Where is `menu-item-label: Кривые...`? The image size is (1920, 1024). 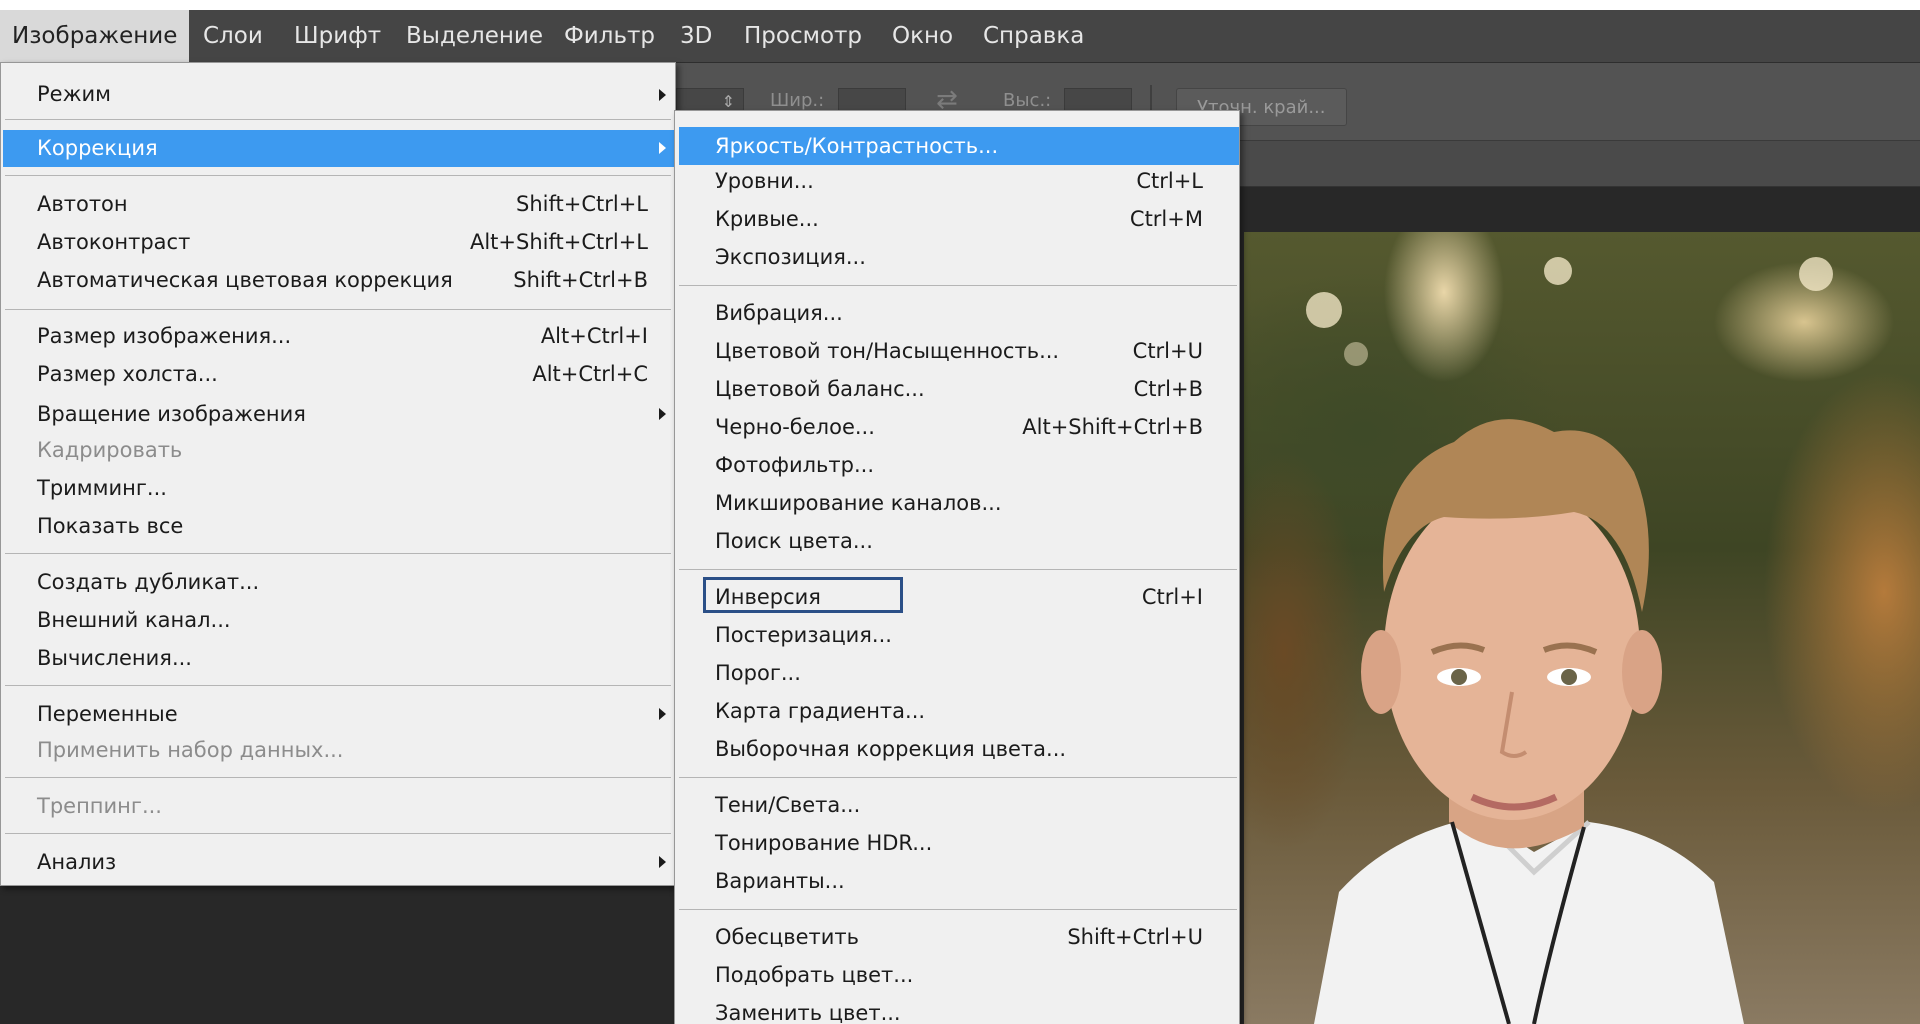
menu-item-label: Кривые... is located at coordinates (767, 219).